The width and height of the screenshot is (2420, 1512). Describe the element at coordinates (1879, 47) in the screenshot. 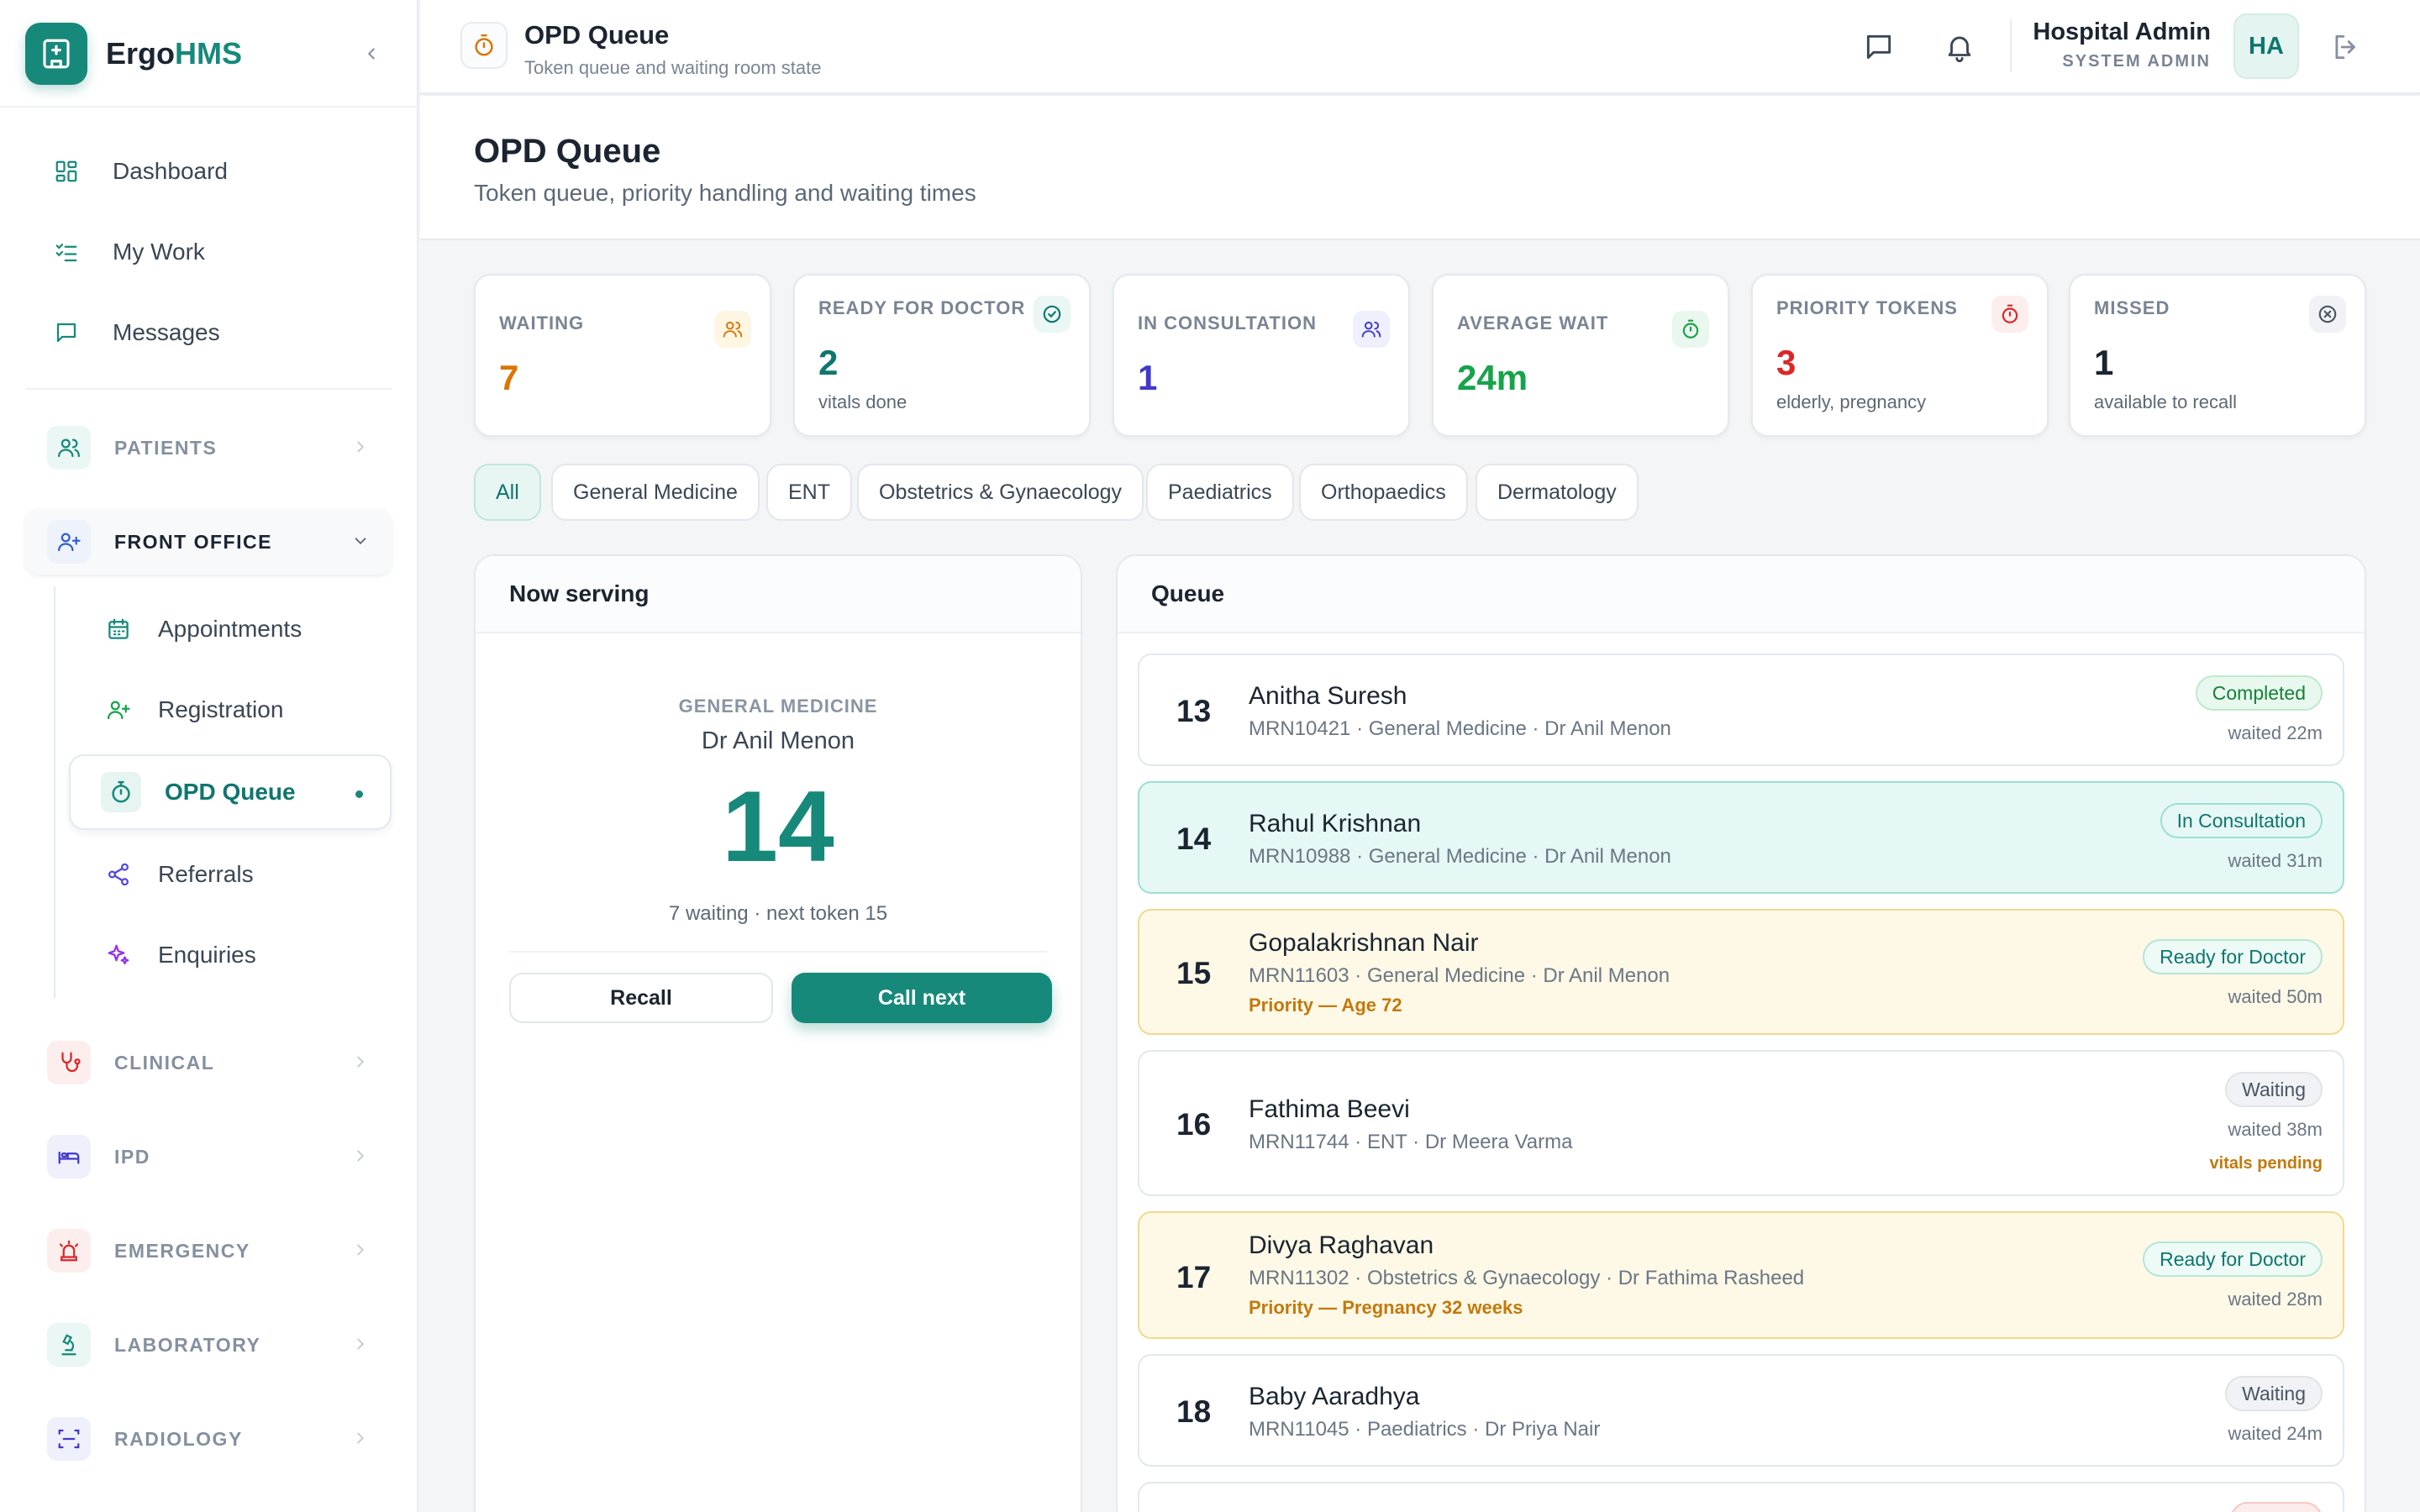

I see `messages-icon` at that location.